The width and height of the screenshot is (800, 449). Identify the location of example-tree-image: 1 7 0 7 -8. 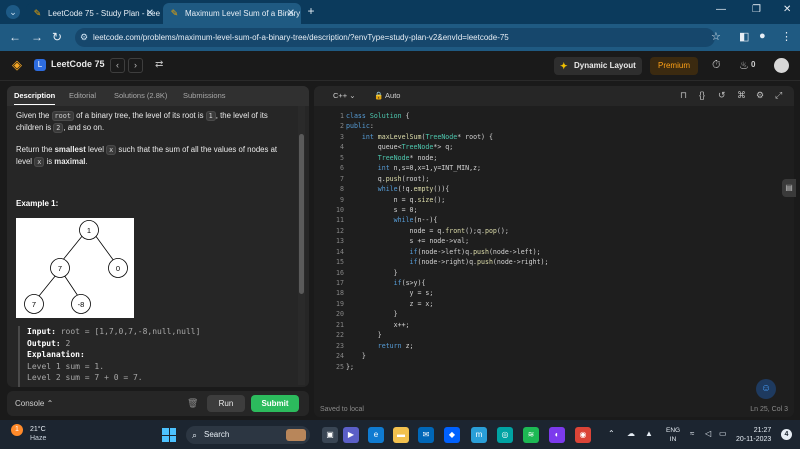
(75, 268).